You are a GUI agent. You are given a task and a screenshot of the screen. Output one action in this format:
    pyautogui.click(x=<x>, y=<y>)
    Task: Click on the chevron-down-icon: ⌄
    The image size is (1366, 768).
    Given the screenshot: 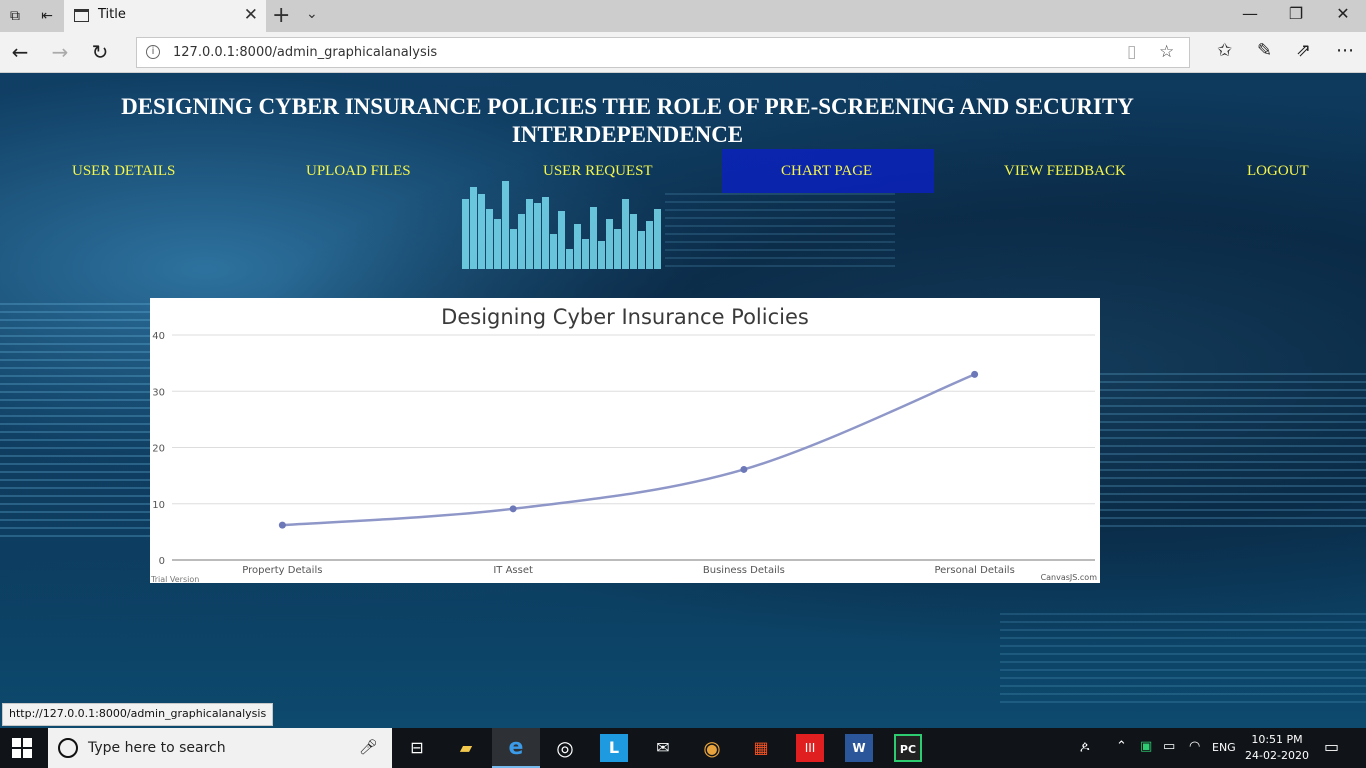 What is the action you would take?
    pyautogui.click(x=312, y=14)
    